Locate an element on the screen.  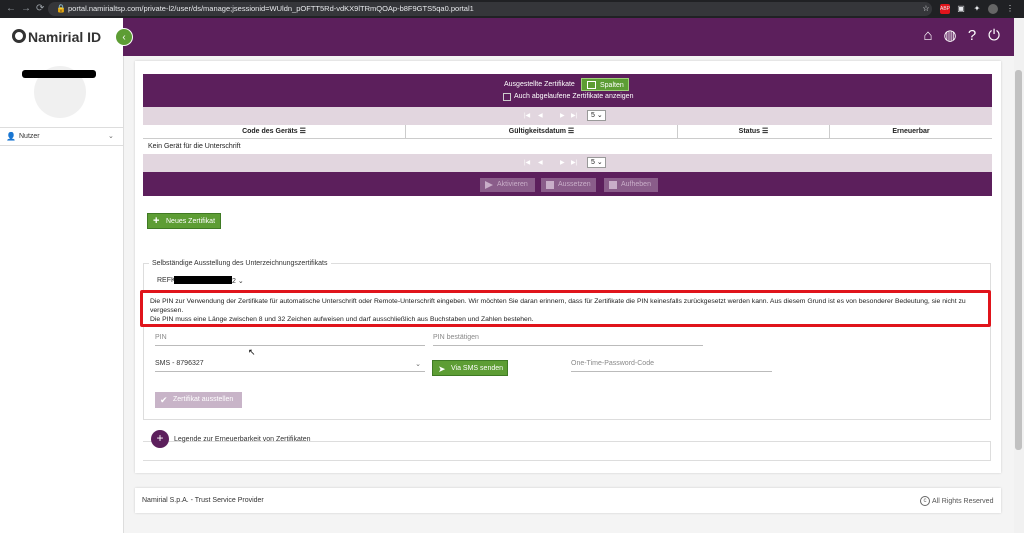
help-icon: ? is located at coordinates (972, 36).